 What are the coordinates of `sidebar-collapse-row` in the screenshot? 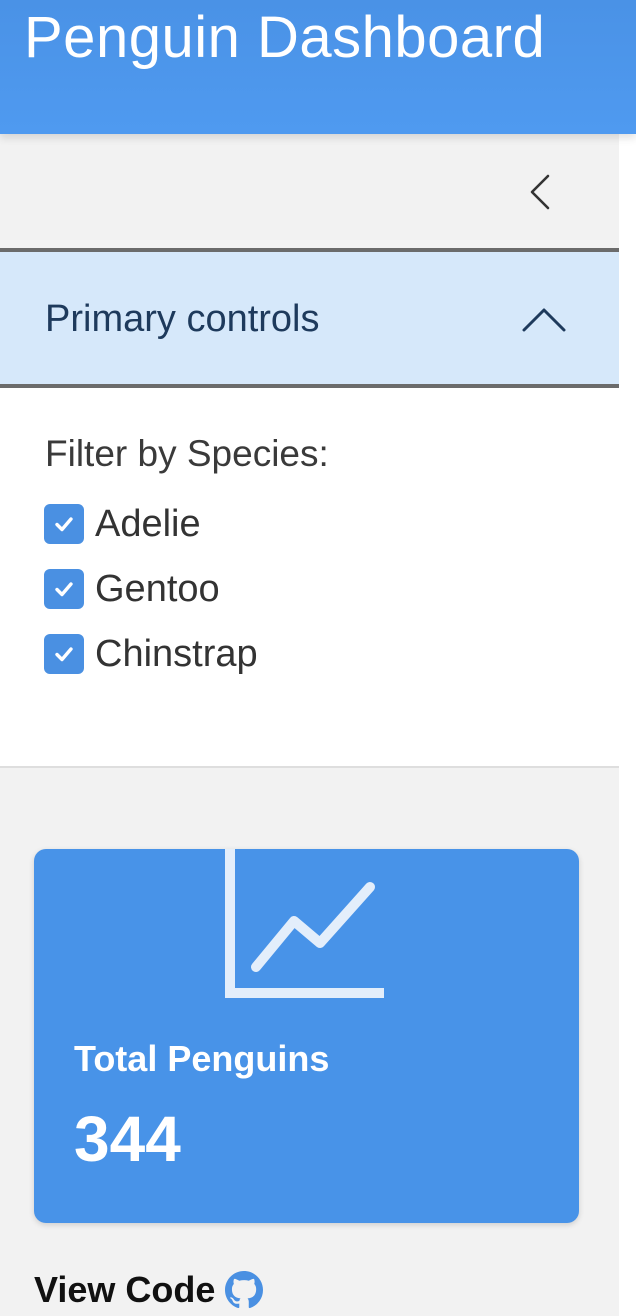 It's located at (309, 191).